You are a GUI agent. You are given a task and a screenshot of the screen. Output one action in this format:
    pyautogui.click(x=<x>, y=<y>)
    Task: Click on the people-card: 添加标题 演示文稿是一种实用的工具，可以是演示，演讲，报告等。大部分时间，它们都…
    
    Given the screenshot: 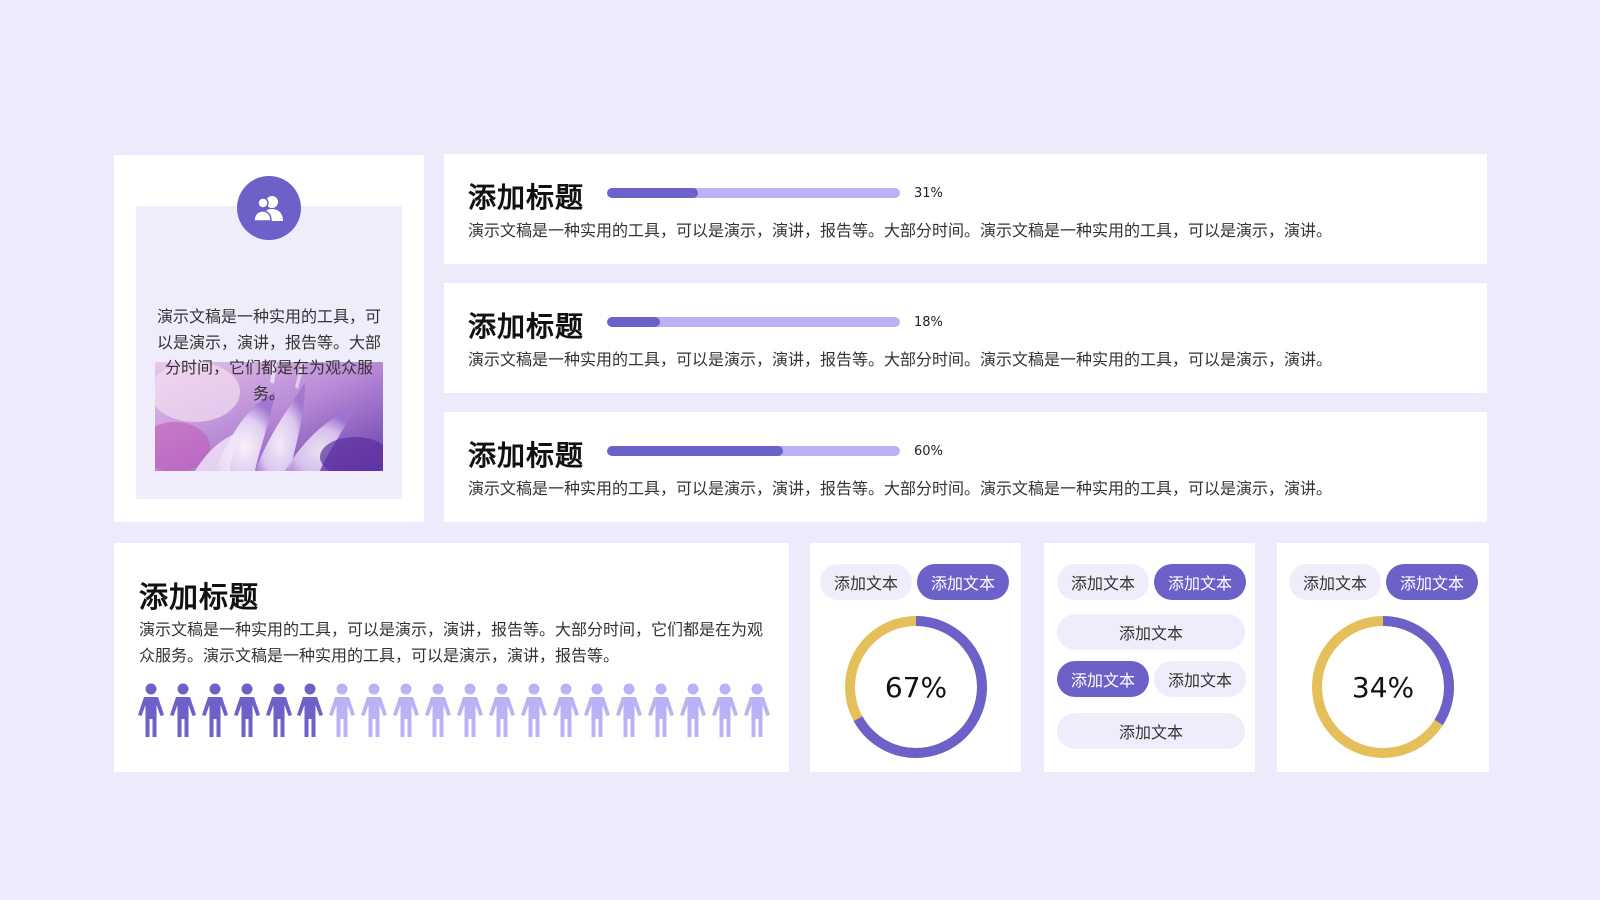 What is the action you would take?
    pyautogui.click(x=451, y=657)
    